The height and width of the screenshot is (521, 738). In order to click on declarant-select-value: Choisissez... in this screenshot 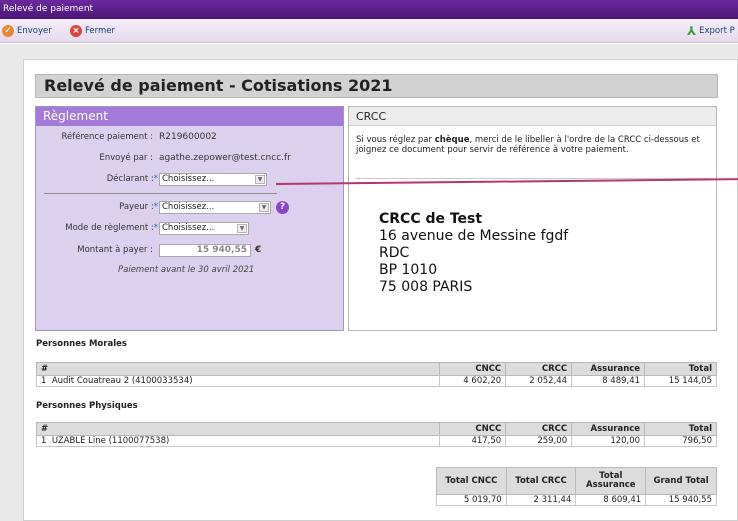, I will do `click(188, 179)`.